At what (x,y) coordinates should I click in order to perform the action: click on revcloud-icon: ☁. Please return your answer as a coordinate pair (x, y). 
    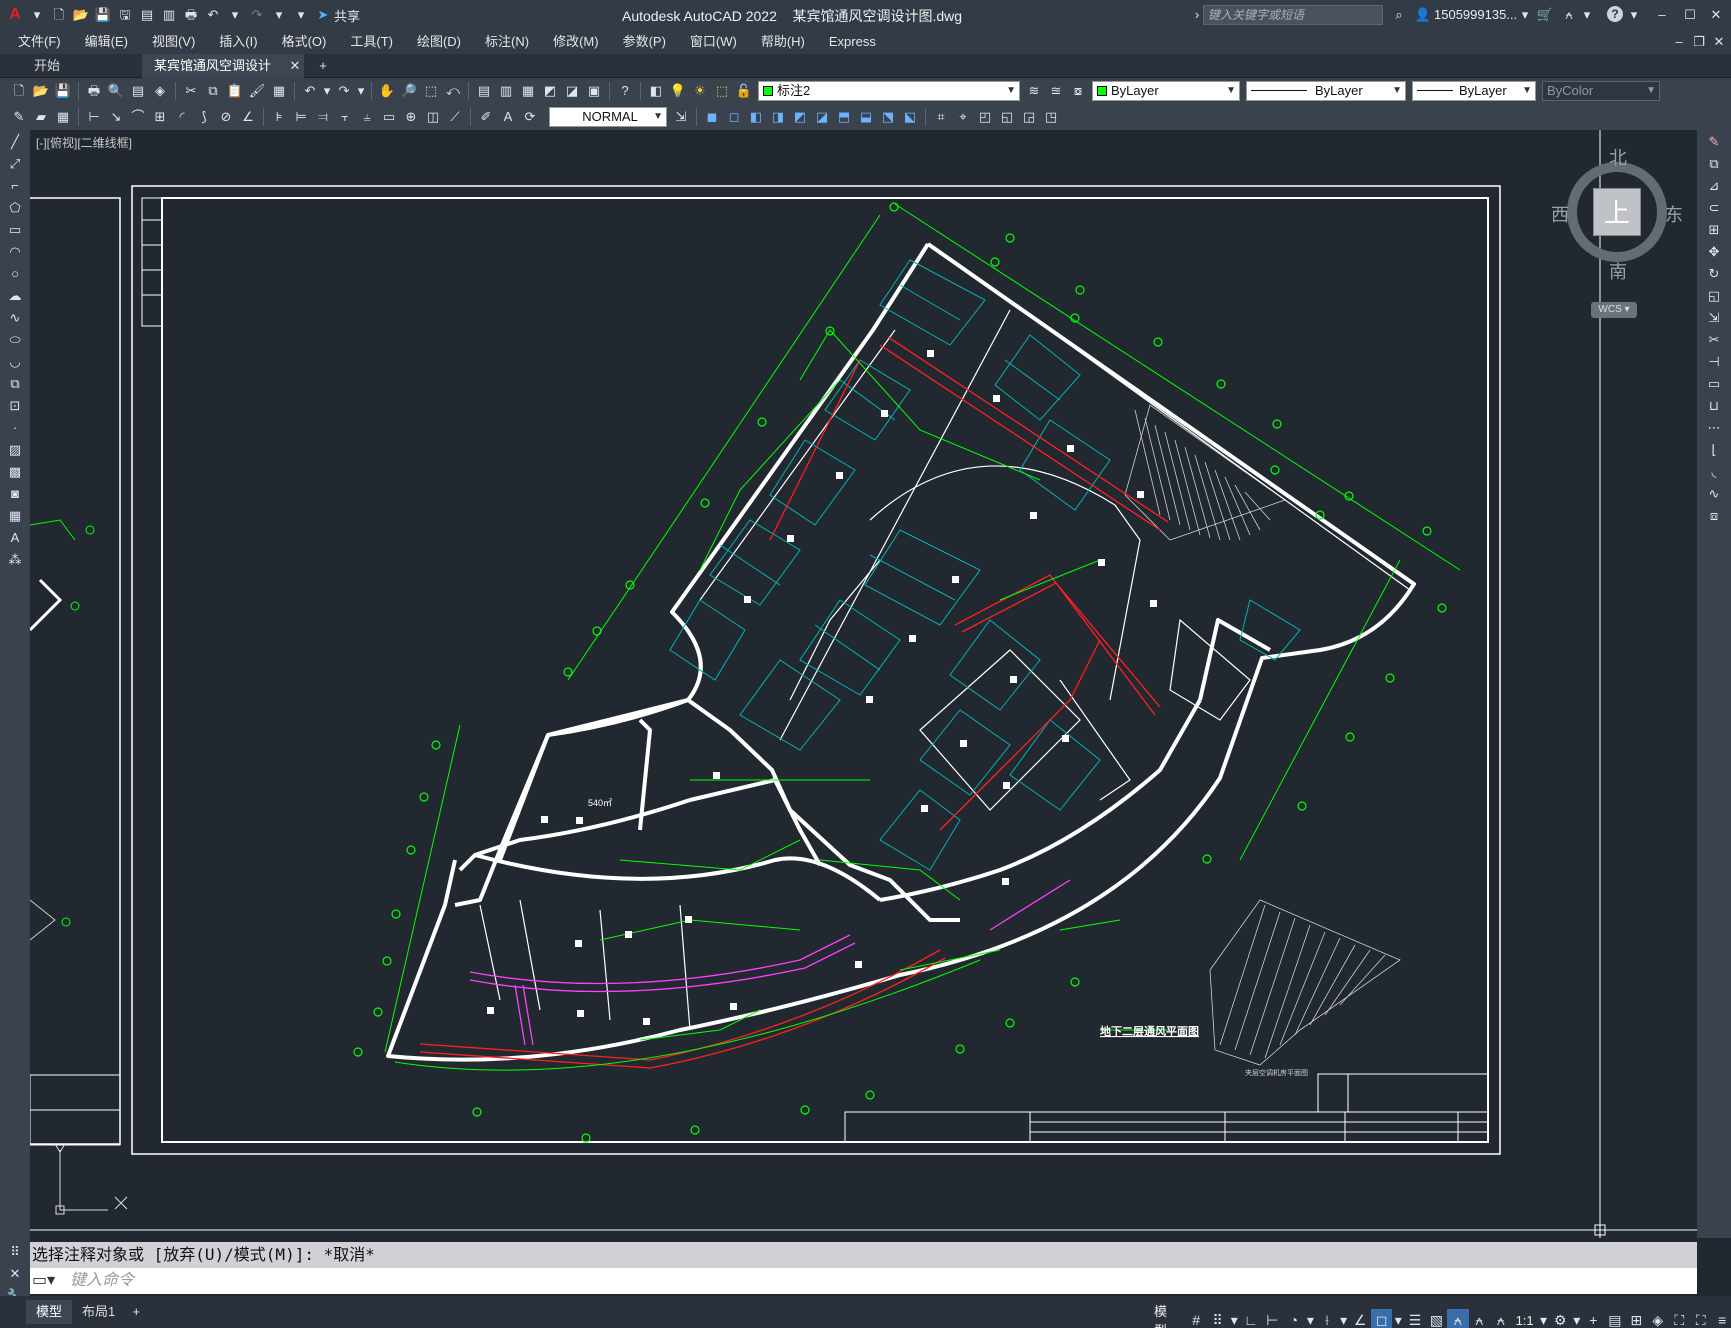
    Looking at the image, I should click on (15, 296).